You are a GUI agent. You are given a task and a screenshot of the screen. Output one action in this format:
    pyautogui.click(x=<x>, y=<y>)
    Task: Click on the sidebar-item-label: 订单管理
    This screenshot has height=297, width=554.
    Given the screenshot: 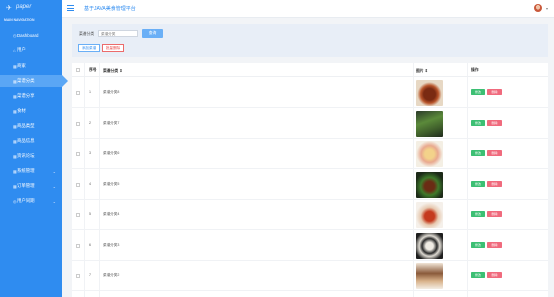 What is the action you would take?
    pyautogui.click(x=26, y=185)
    